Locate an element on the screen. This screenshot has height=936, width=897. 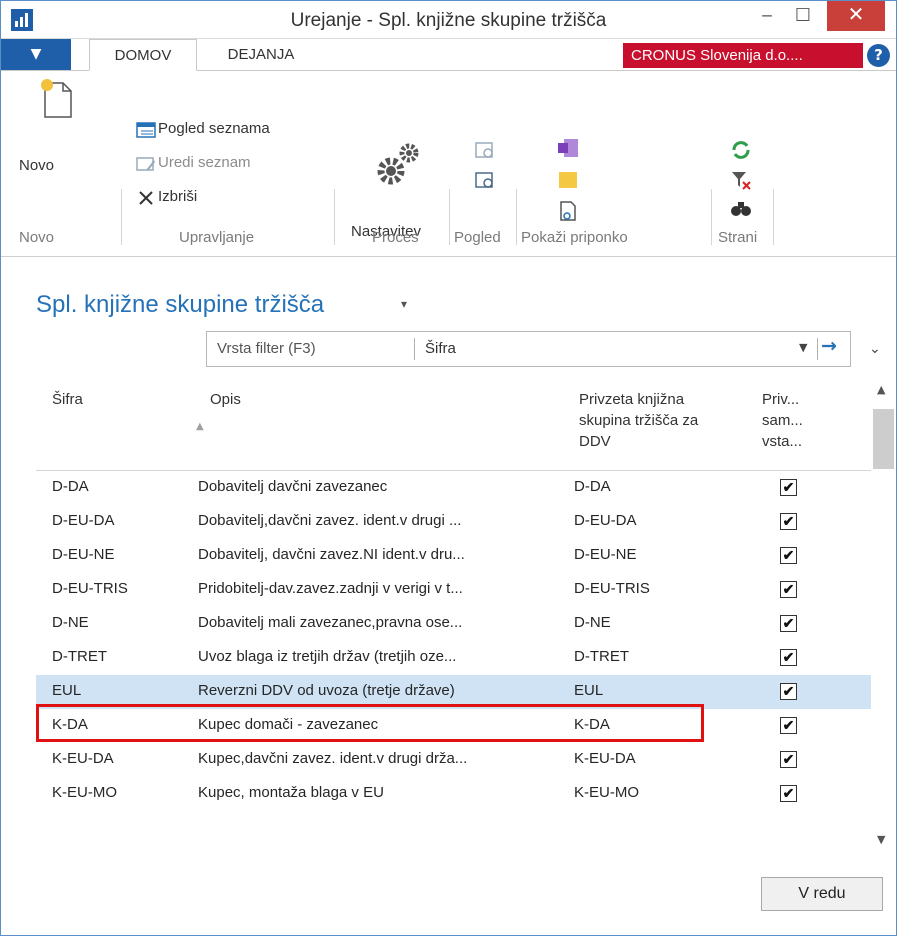
scroll-up-icon: ▲ is located at coordinates (881, 389).